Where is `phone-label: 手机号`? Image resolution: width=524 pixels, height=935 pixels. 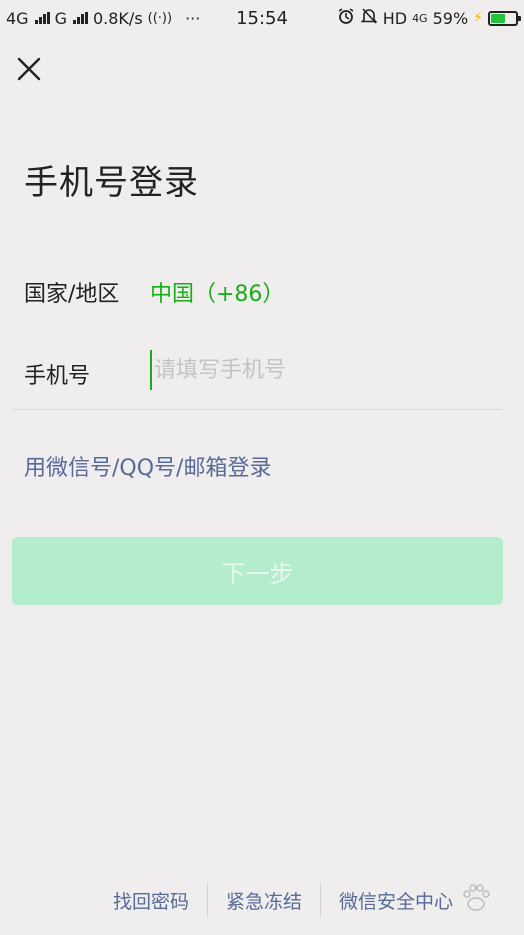
phone-label: 手机号 is located at coordinates (57, 376).